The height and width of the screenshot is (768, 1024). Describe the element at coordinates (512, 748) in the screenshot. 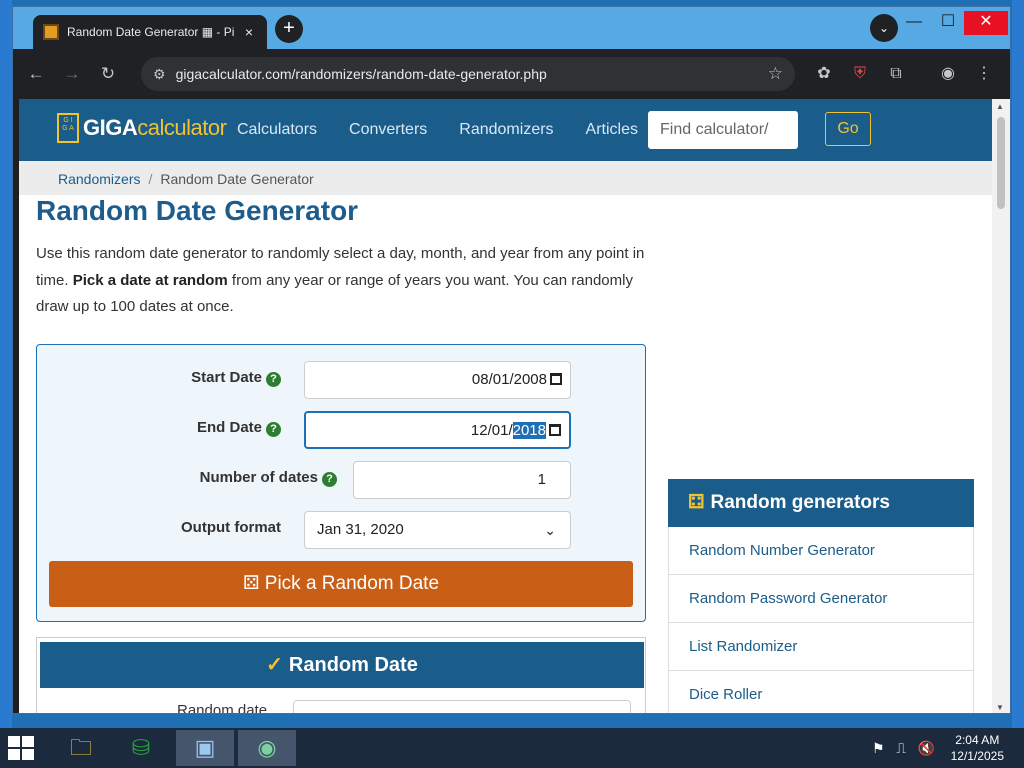

I see `taskbar: 🗀 ⛁ ▣ ◉ ⚑ ⎍ 🔇 2:04 AM 12/1/2025` at that location.